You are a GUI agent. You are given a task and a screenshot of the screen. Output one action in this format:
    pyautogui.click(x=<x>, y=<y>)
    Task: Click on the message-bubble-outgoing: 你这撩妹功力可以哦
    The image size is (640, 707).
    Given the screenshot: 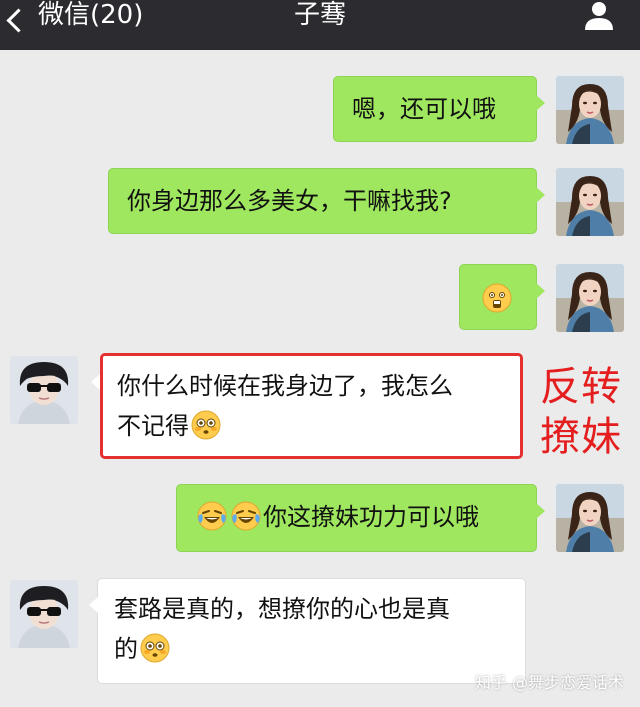 What is the action you would take?
    pyautogui.click(x=360, y=518)
    